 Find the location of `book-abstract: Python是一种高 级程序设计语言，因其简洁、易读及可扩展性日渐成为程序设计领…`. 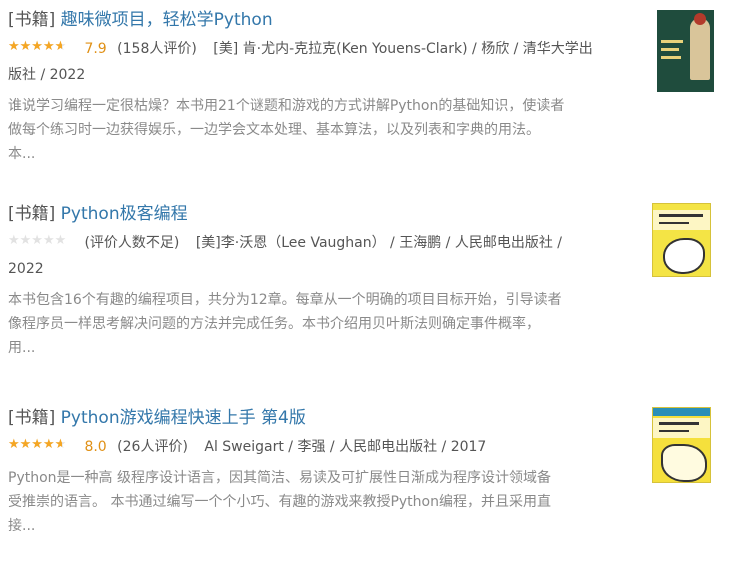

book-abstract: Python是一种高 级程序设计语言，因其简洁、易读及可扩展性日渐成为程序设计领… is located at coordinates (279, 502).